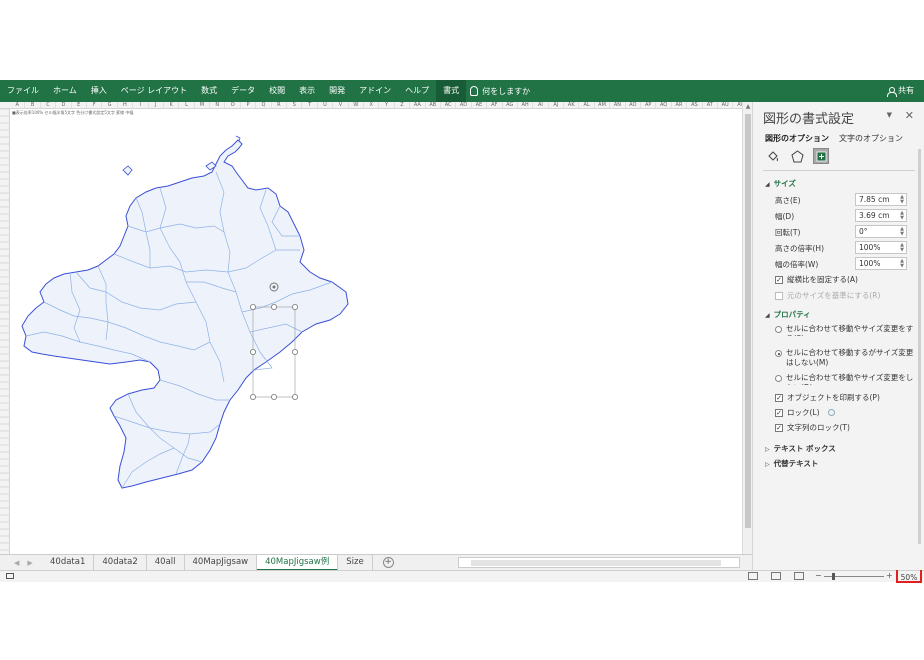  Describe the element at coordinates (68, 562) in the screenshot. I see `sheet-tab: 40data1` at that location.